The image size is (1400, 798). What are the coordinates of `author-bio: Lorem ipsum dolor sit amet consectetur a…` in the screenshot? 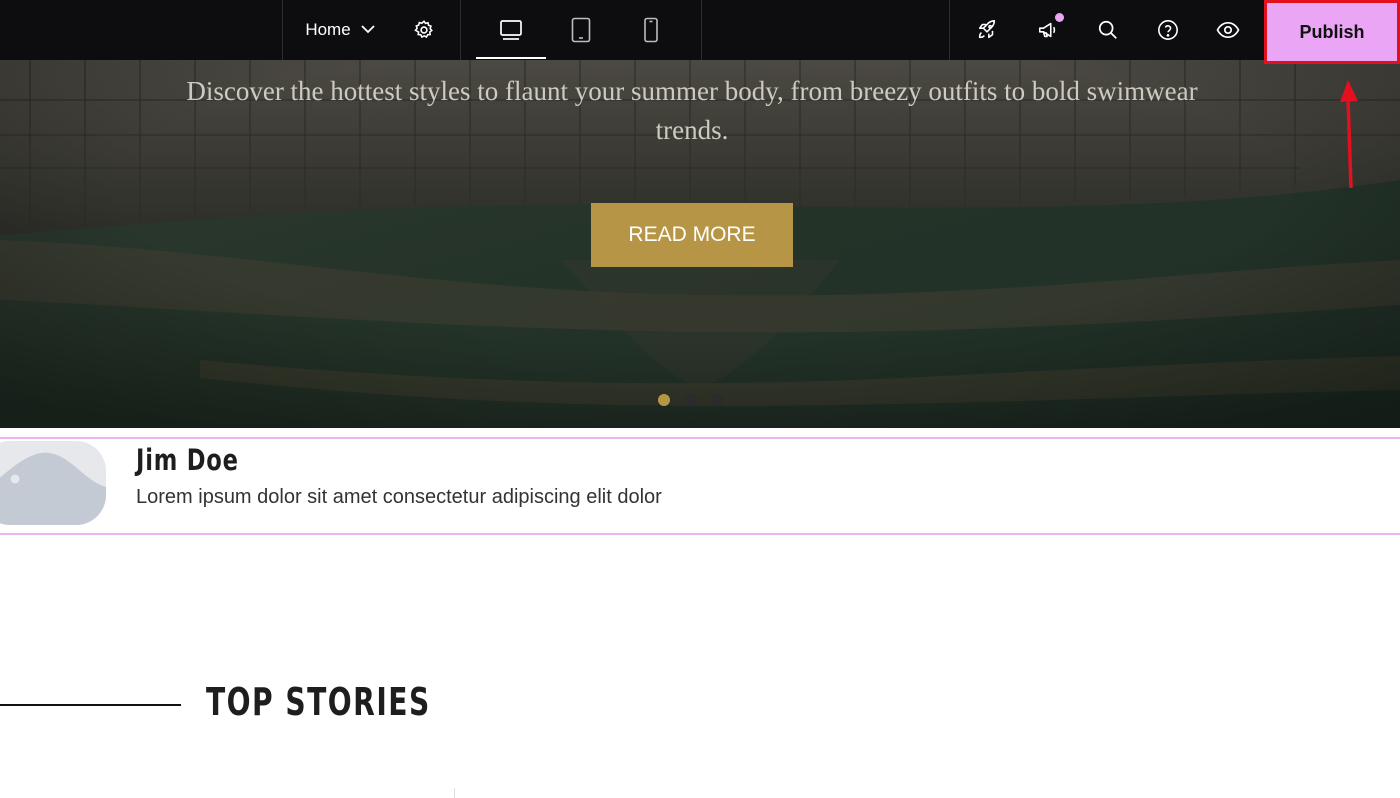 It's located at (399, 497).